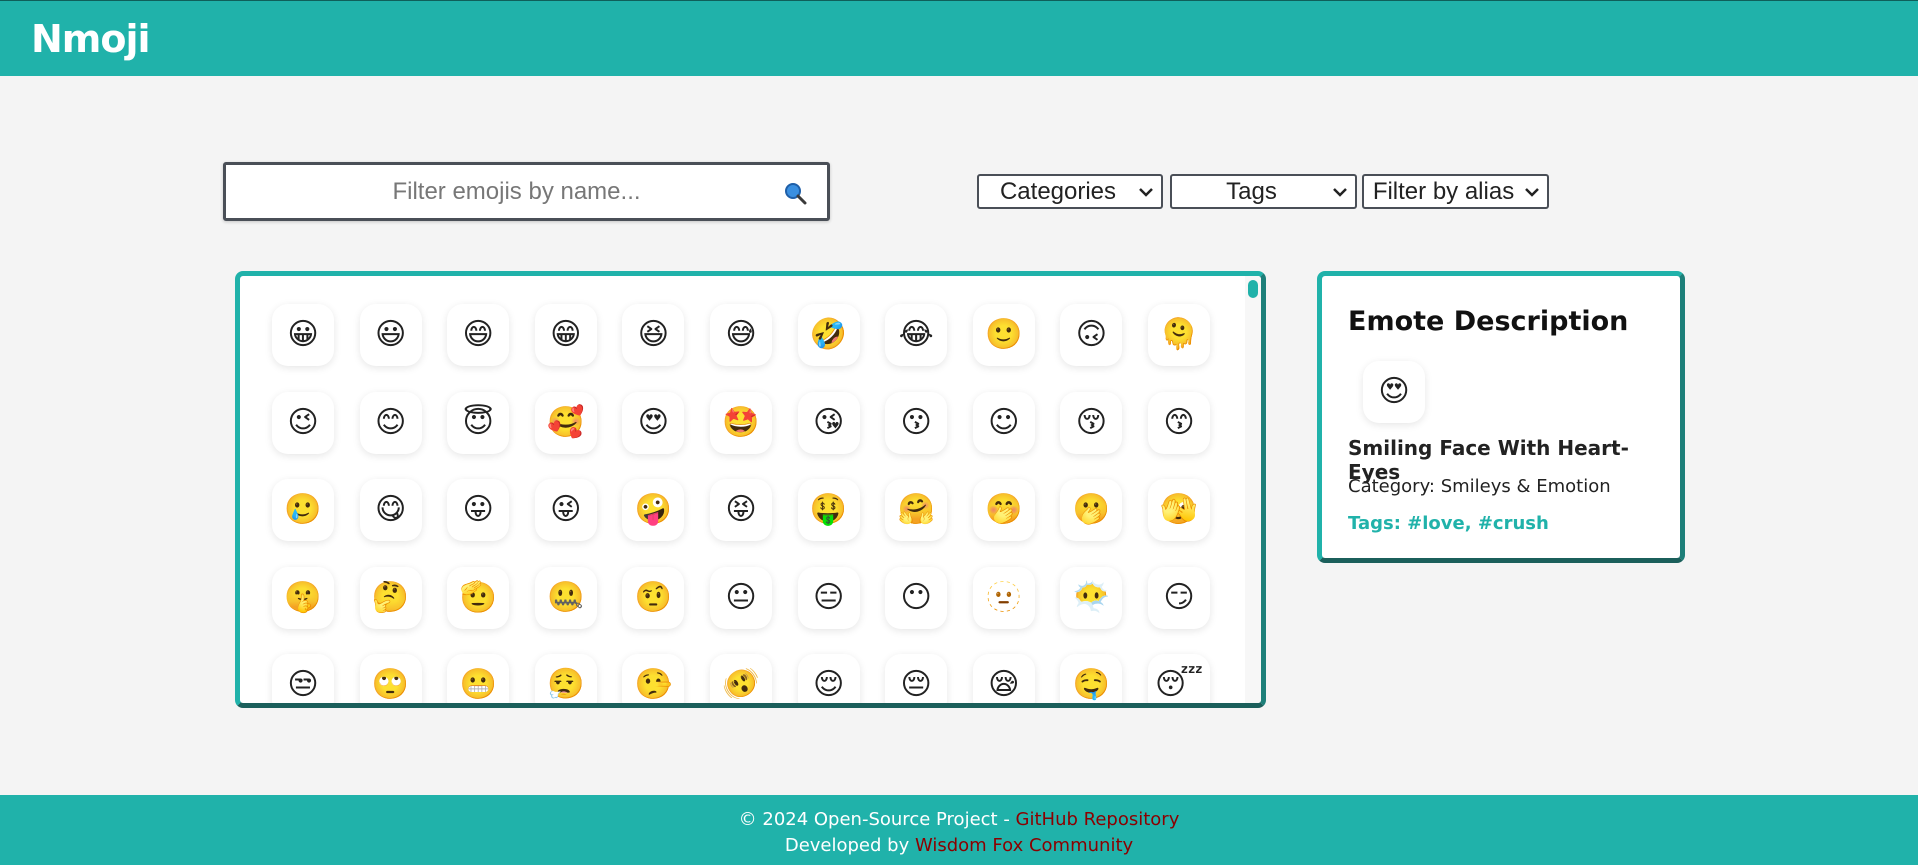 The height and width of the screenshot is (865, 1918). Describe the element at coordinates (828, 335) in the screenshot. I see `emoji-button: 🤣` at that location.